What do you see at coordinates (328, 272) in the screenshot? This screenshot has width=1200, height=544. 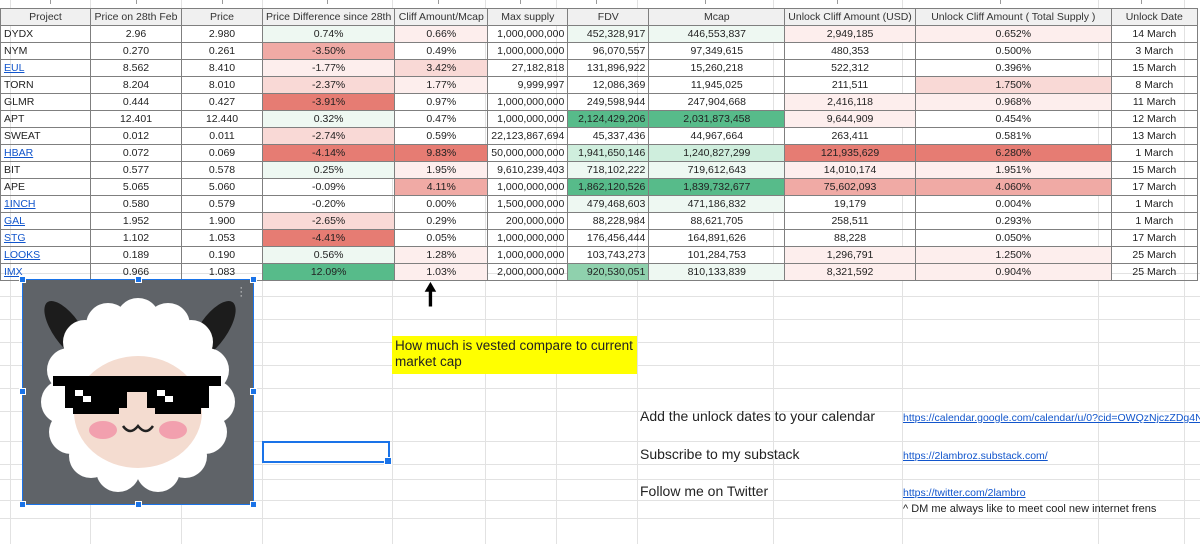 I see `table-cell: 12.09%` at bounding box center [328, 272].